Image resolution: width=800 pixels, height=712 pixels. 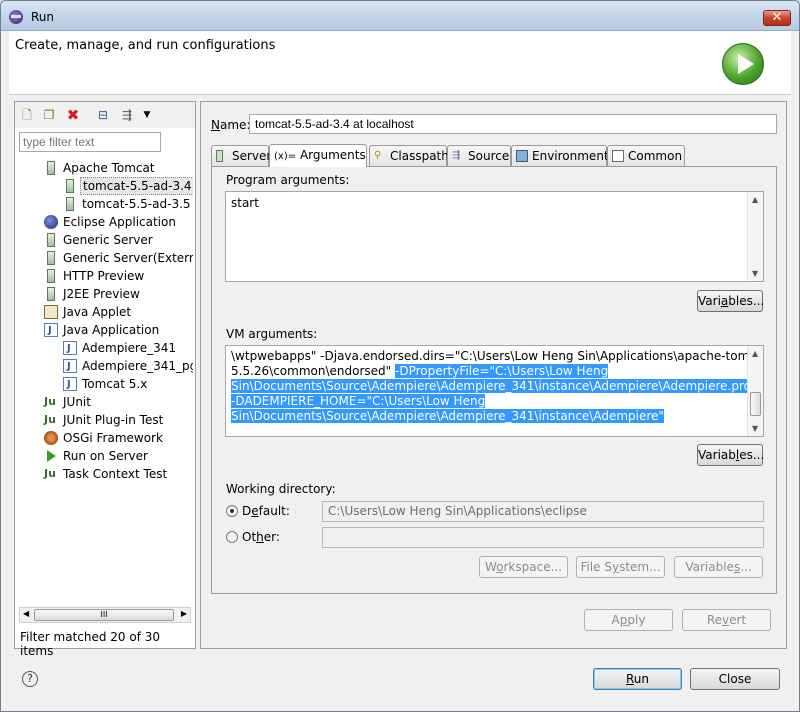 I want to click on tree-item-label: J2EE Preview, so click(x=101, y=294).